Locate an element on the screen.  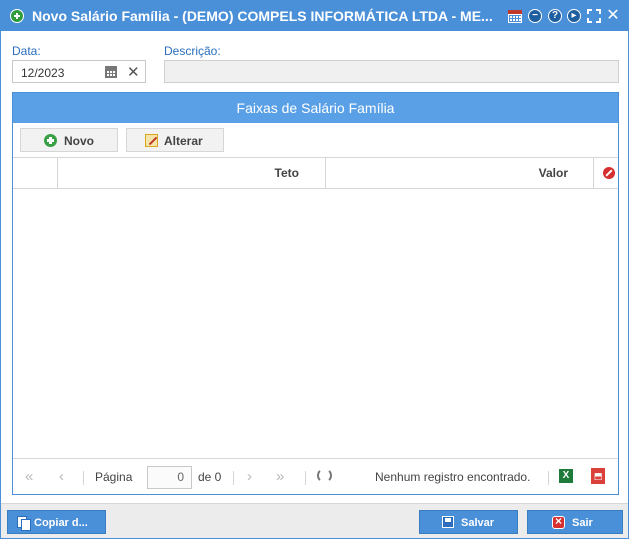
alterar-button: Alterar is located at coordinates (175, 140).